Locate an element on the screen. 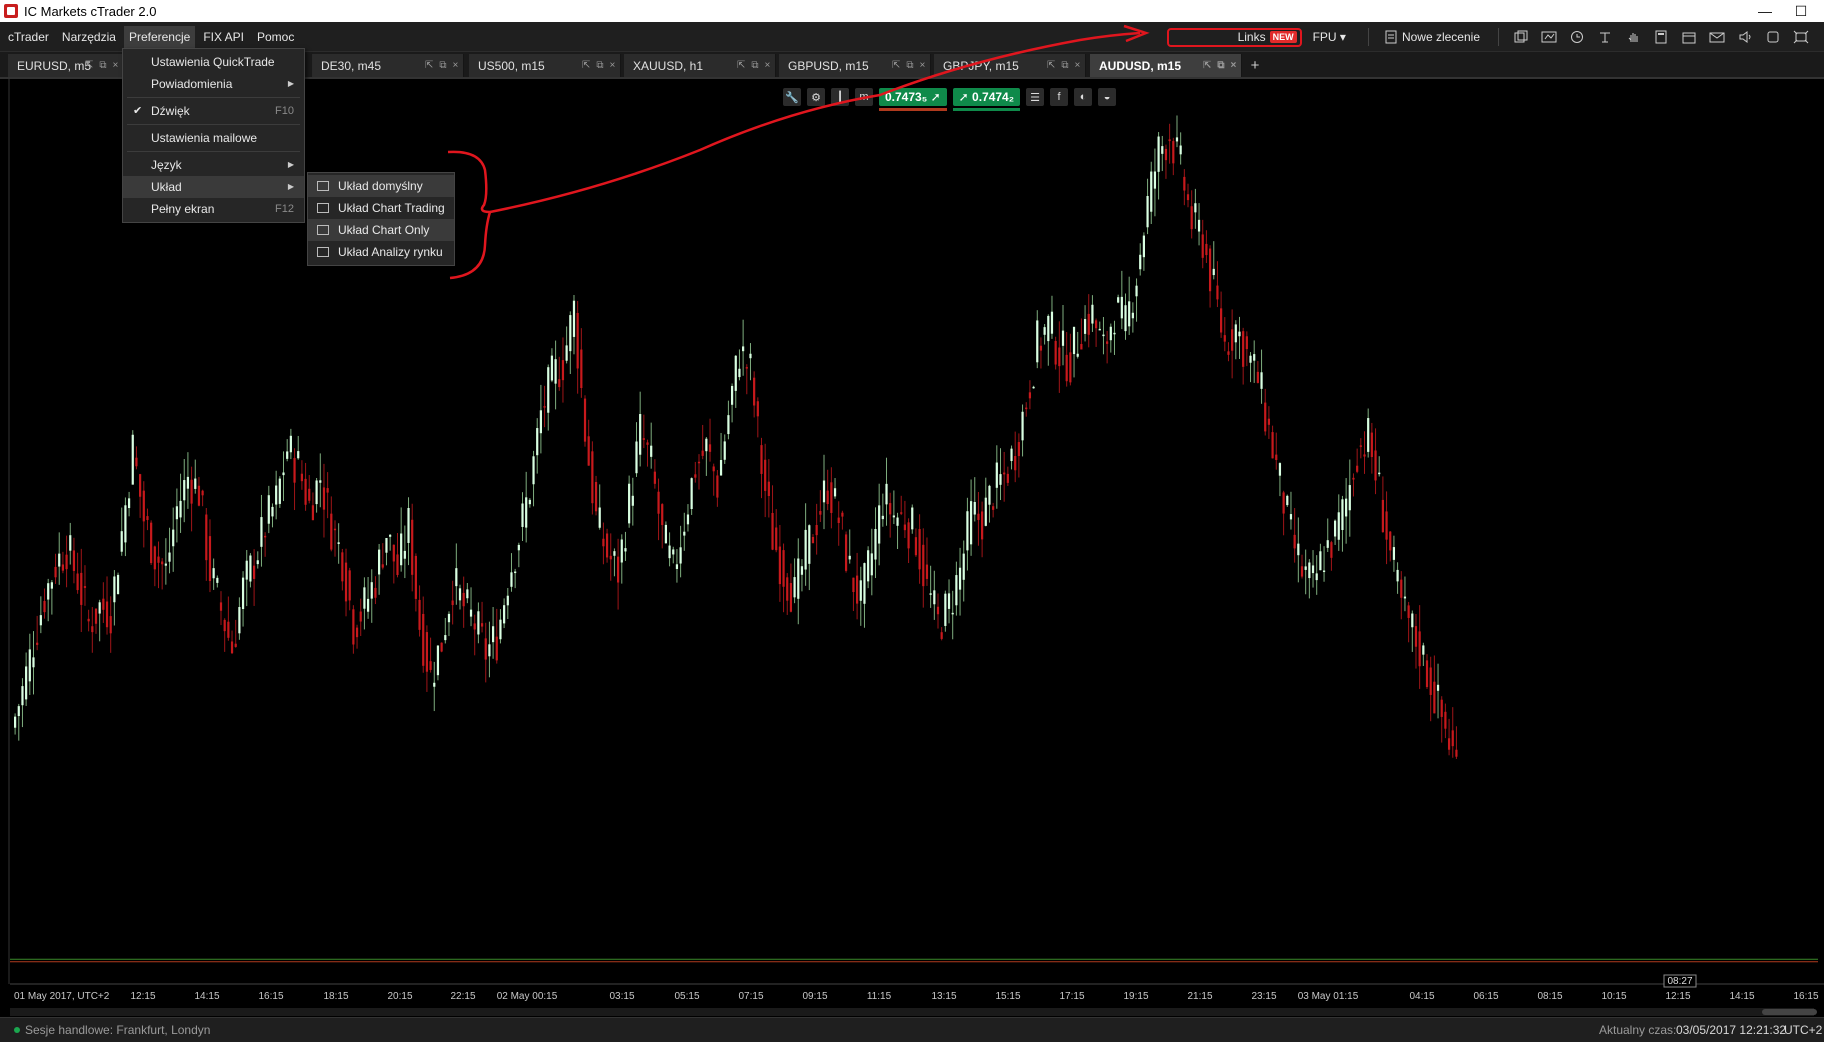 This screenshot has height=1042, width=1824. timeframe-icon: m is located at coordinates (864, 97).